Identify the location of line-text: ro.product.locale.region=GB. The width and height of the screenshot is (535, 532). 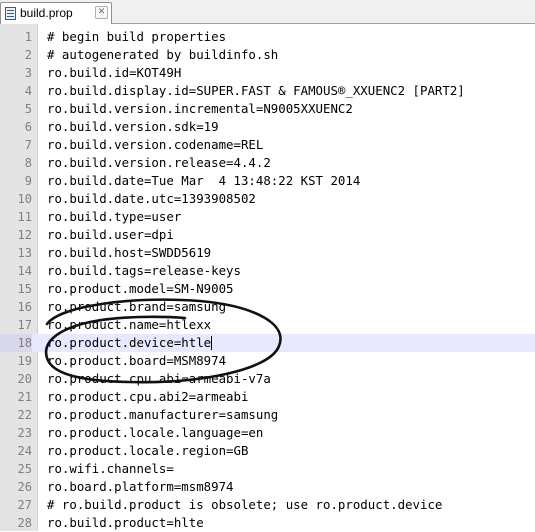
(148, 450).